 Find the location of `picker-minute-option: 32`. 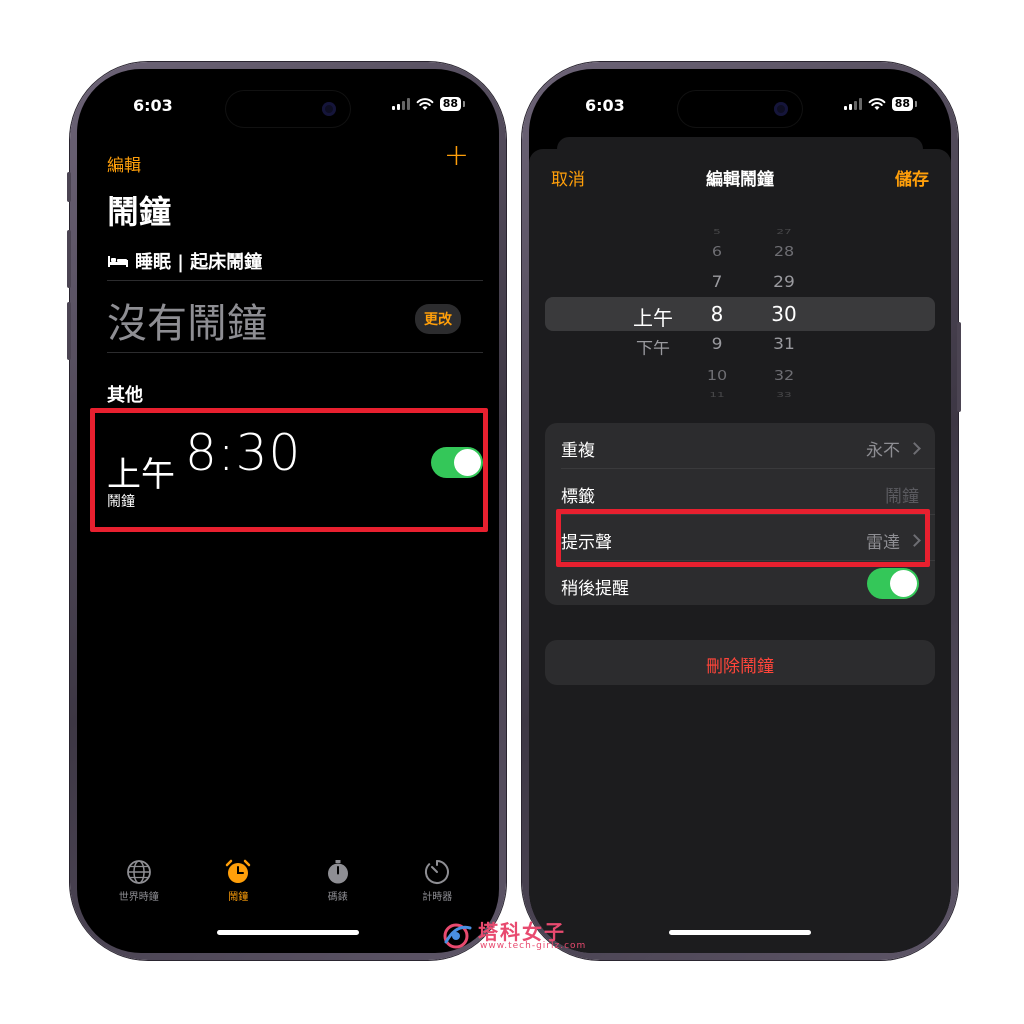

picker-minute-option: 32 is located at coordinates (784, 376).